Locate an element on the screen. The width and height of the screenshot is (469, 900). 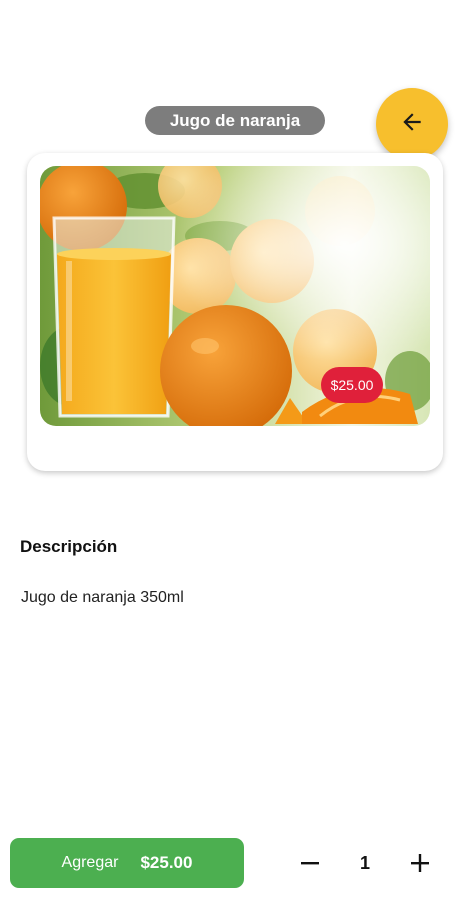
plus-icon is located at coordinates (420, 863).